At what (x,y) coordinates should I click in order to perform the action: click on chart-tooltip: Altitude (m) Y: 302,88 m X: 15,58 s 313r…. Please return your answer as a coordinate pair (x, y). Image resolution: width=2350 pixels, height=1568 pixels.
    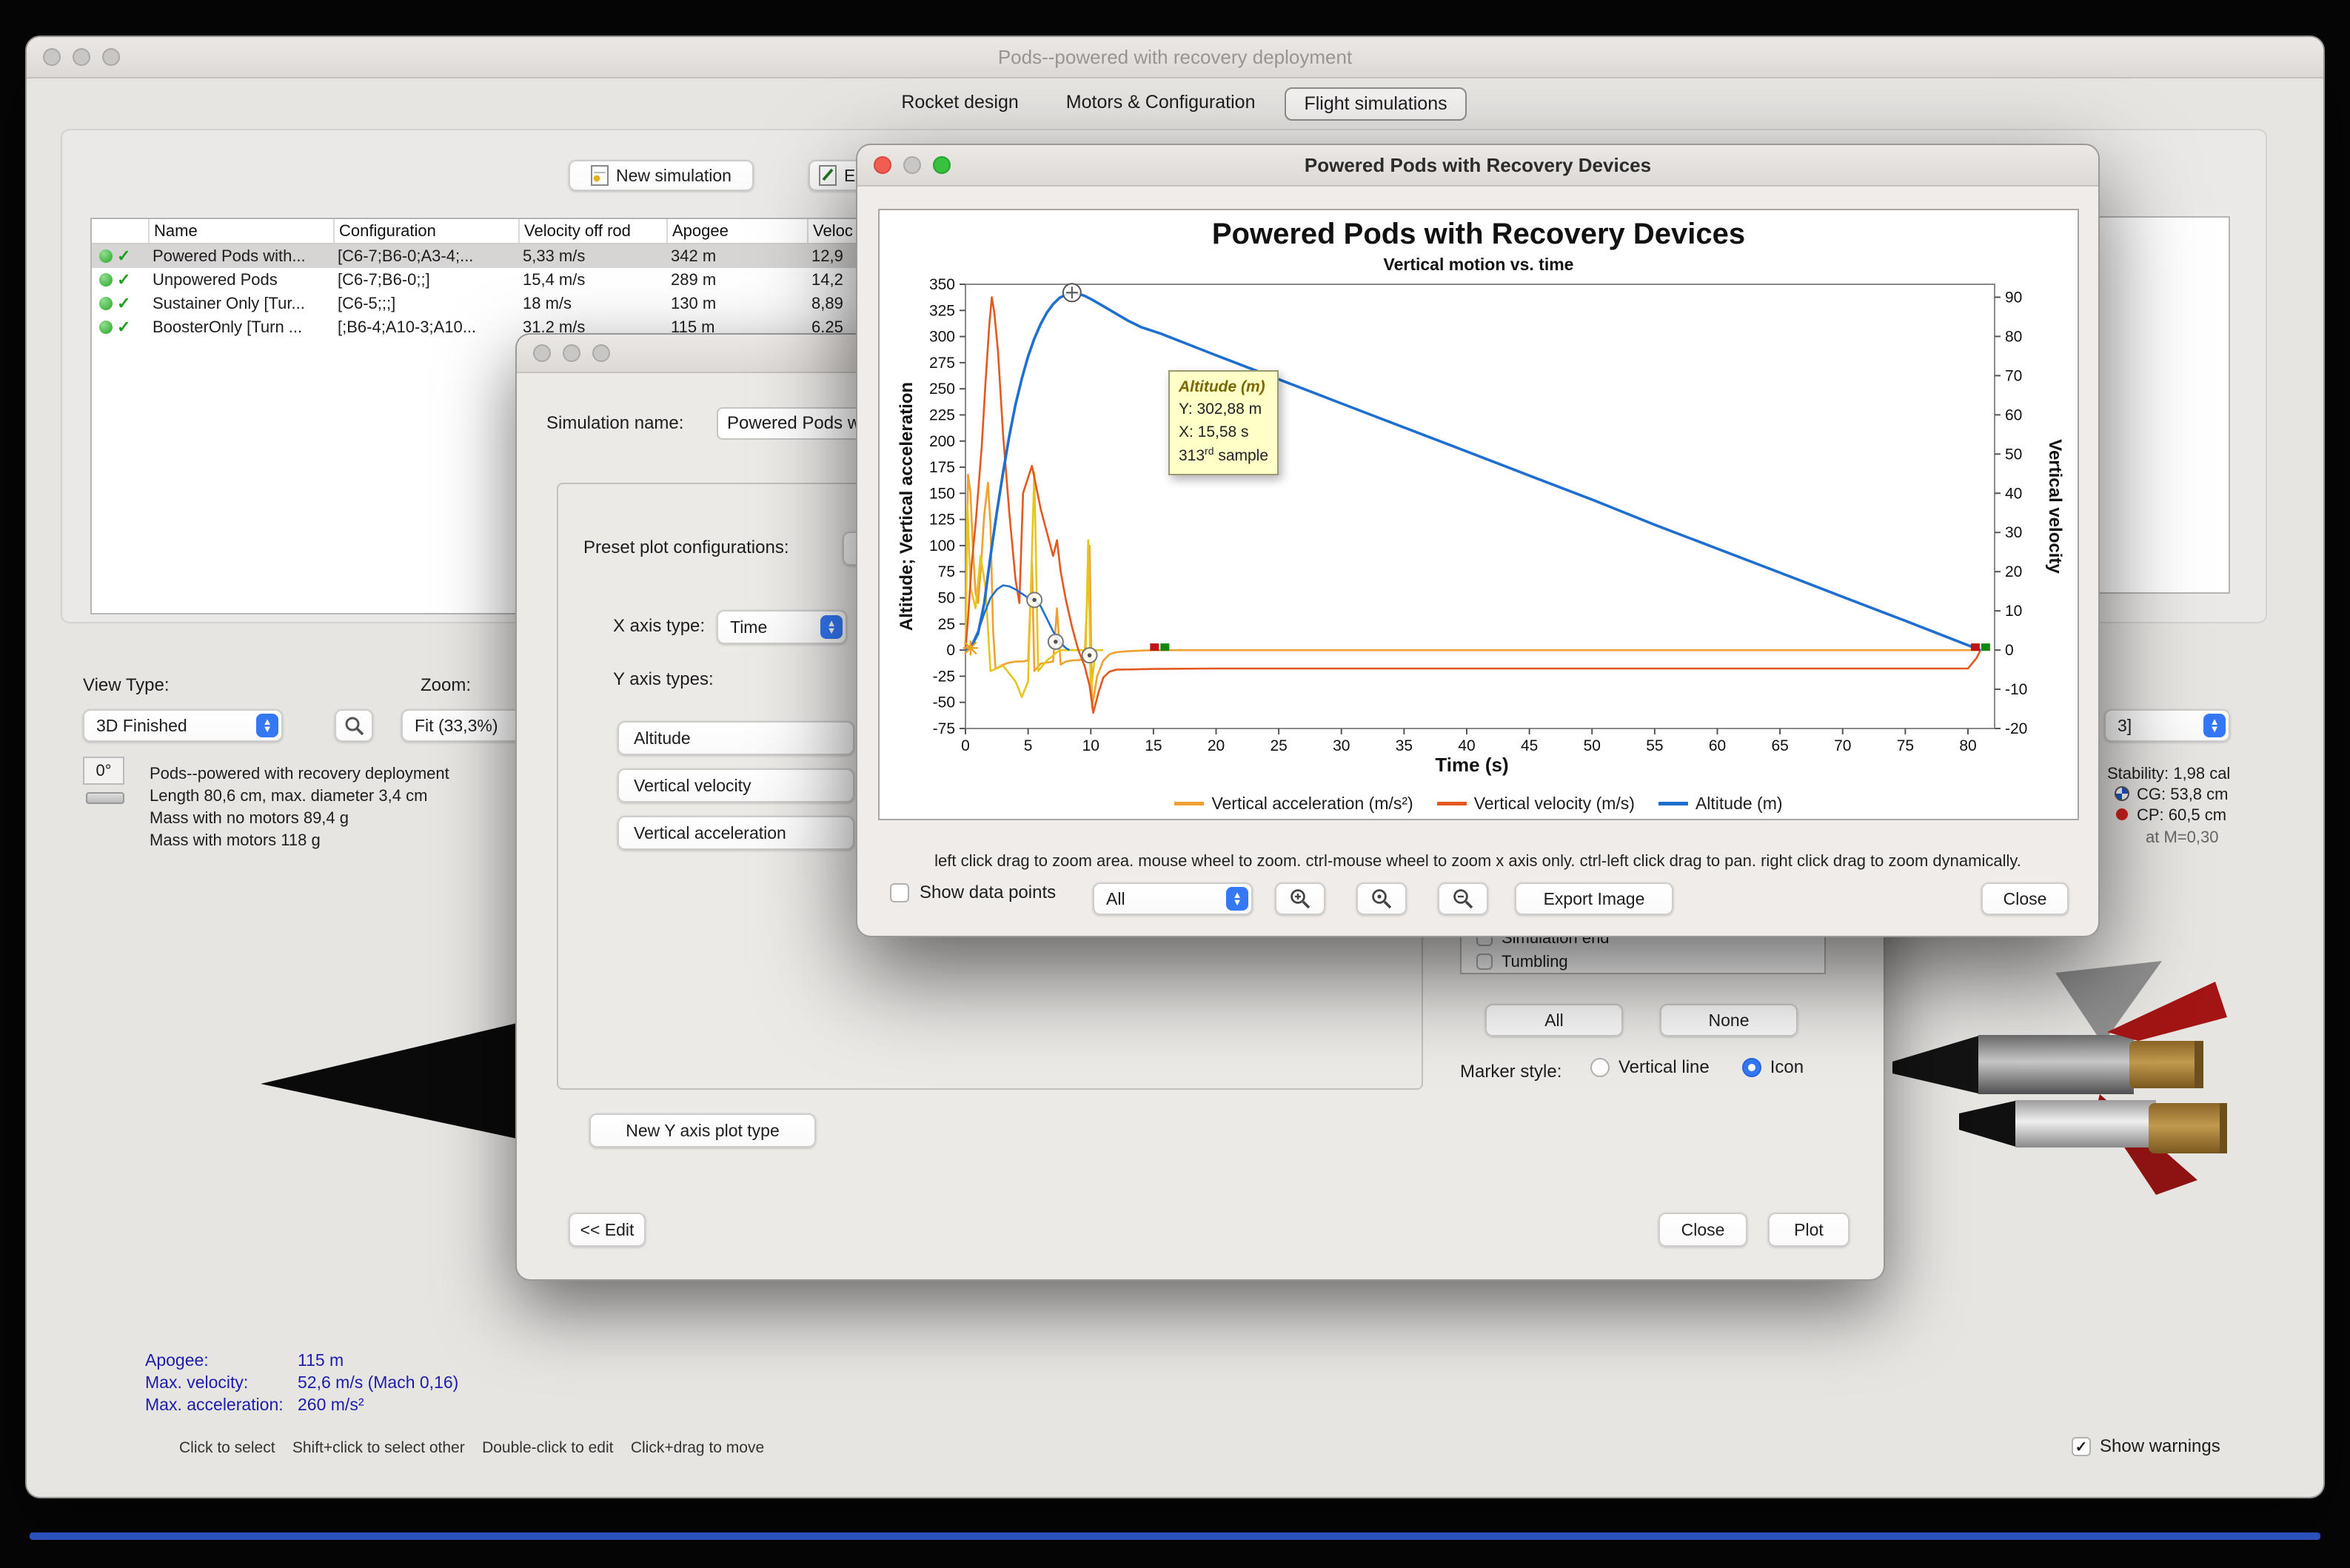
    Looking at the image, I should click on (1223, 422).